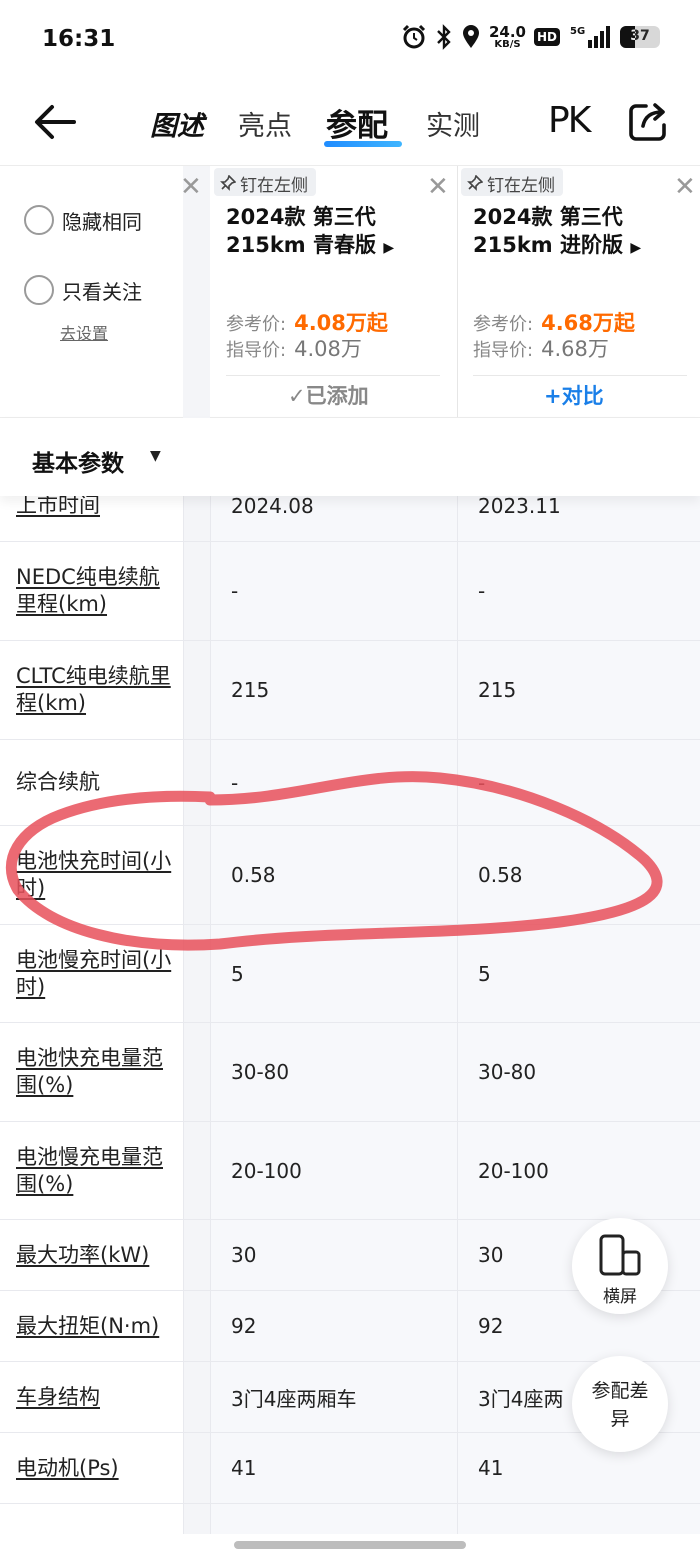 This screenshot has height=1563, width=700. Describe the element at coordinates (91, 973) in the screenshot. I see `row-label: 电池慢充时间(小时)` at that location.